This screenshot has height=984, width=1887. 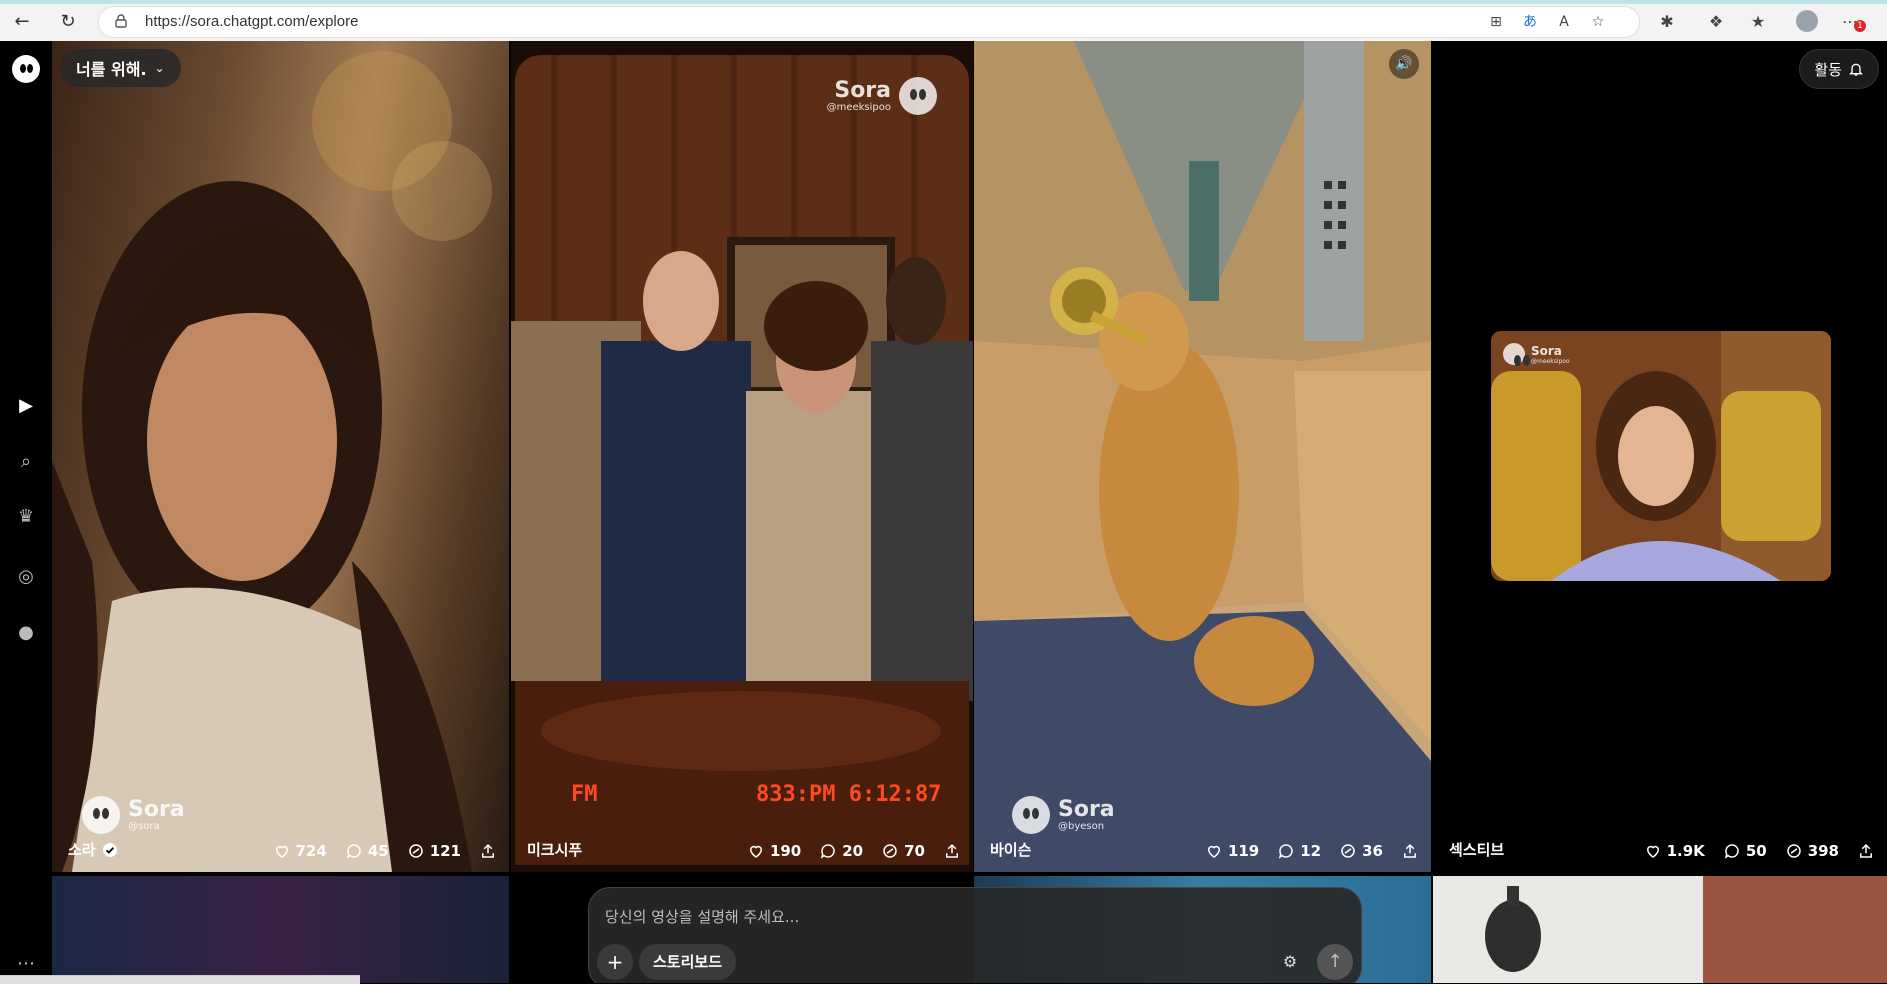 What do you see at coordinates (903, 851) in the screenshot?
I see `remix-button: 70` at bounding box center [903, 851].